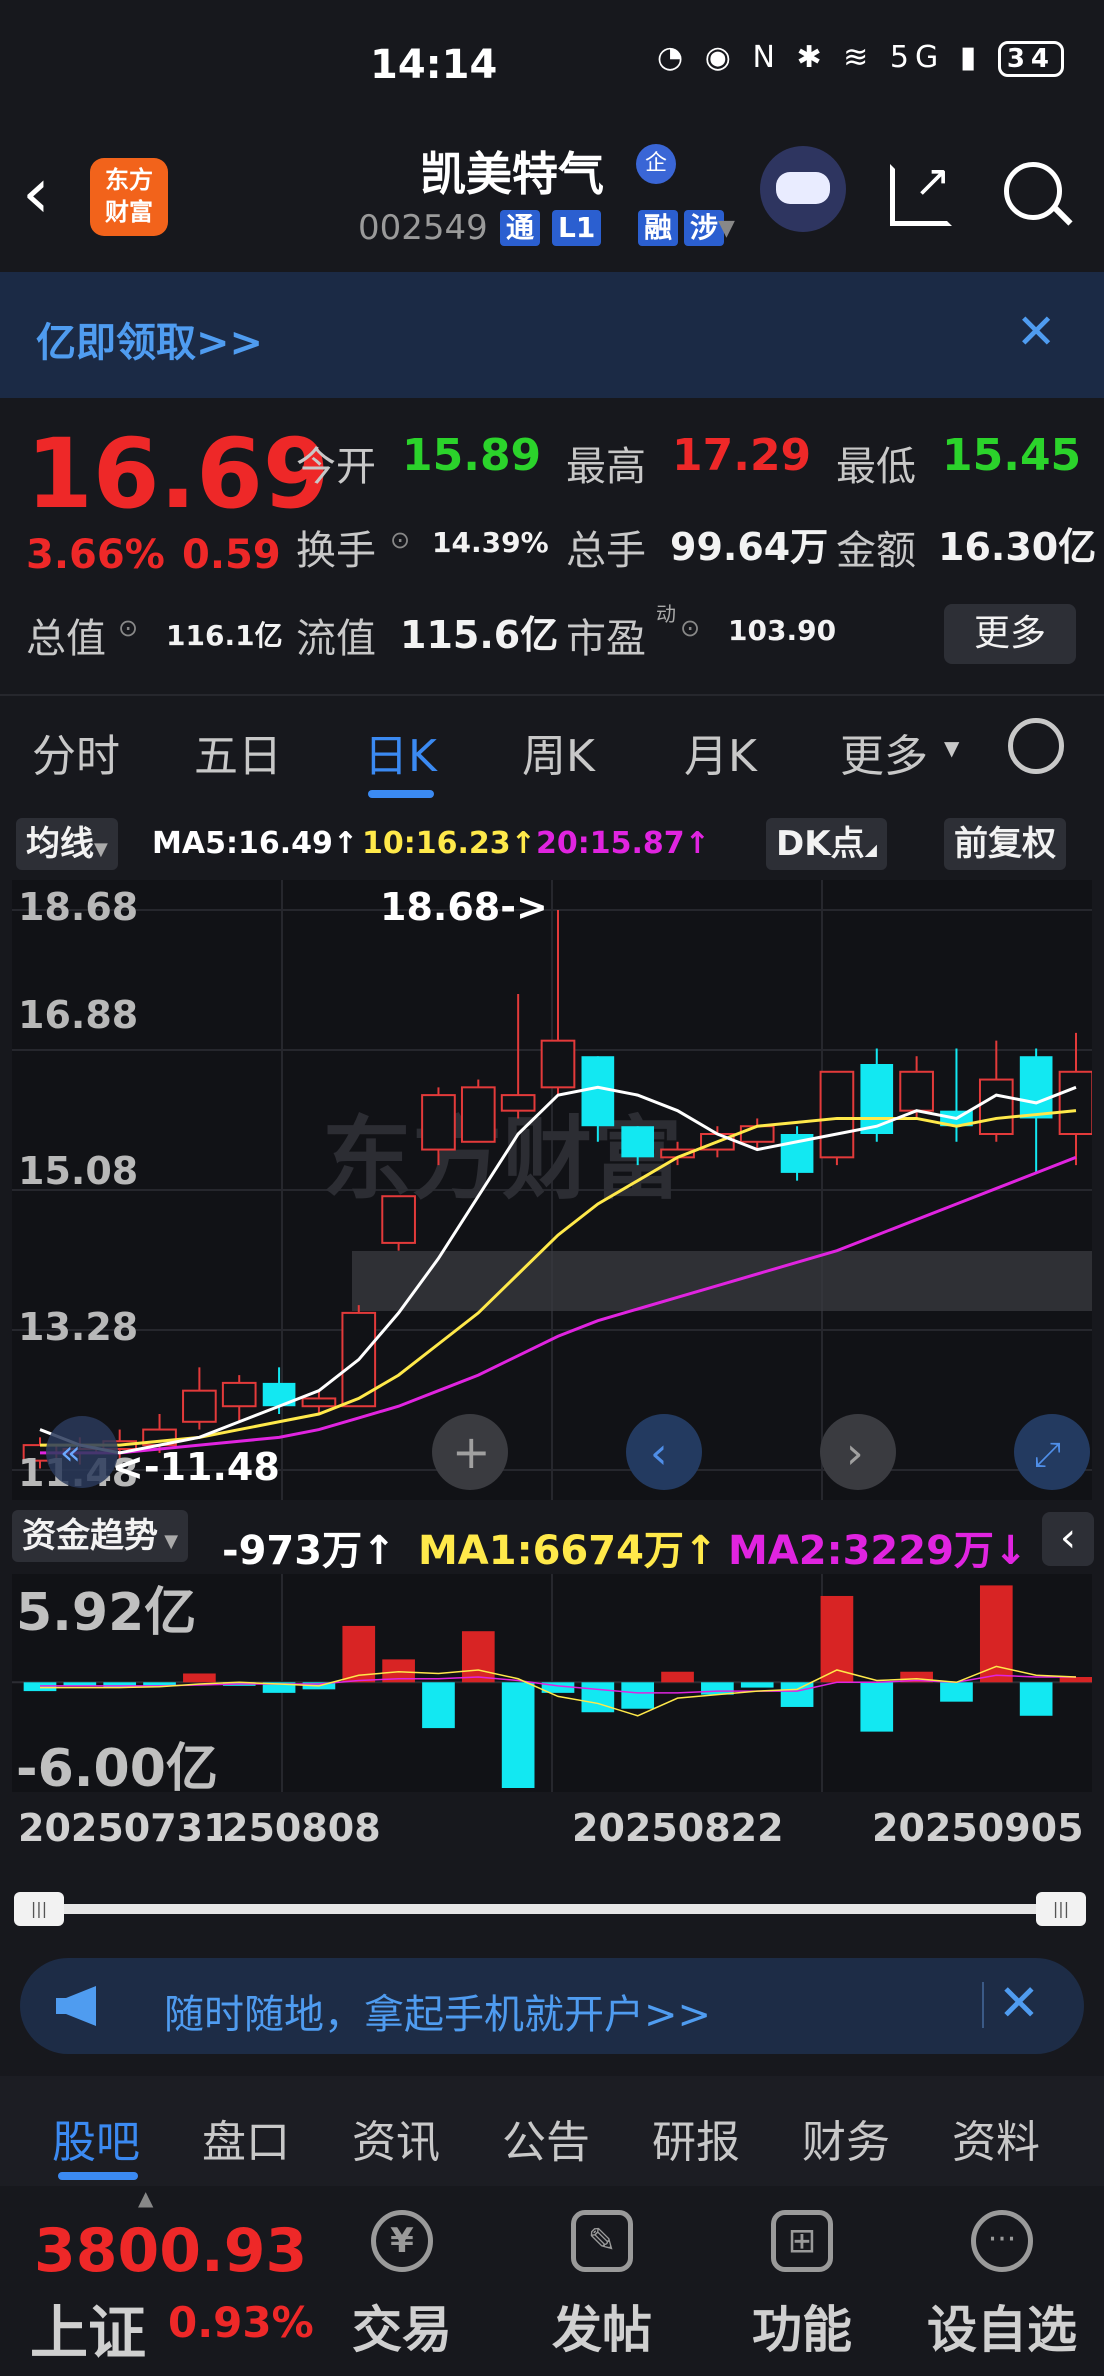  I want to click on settings-gear-icon, so click(1036, 746).